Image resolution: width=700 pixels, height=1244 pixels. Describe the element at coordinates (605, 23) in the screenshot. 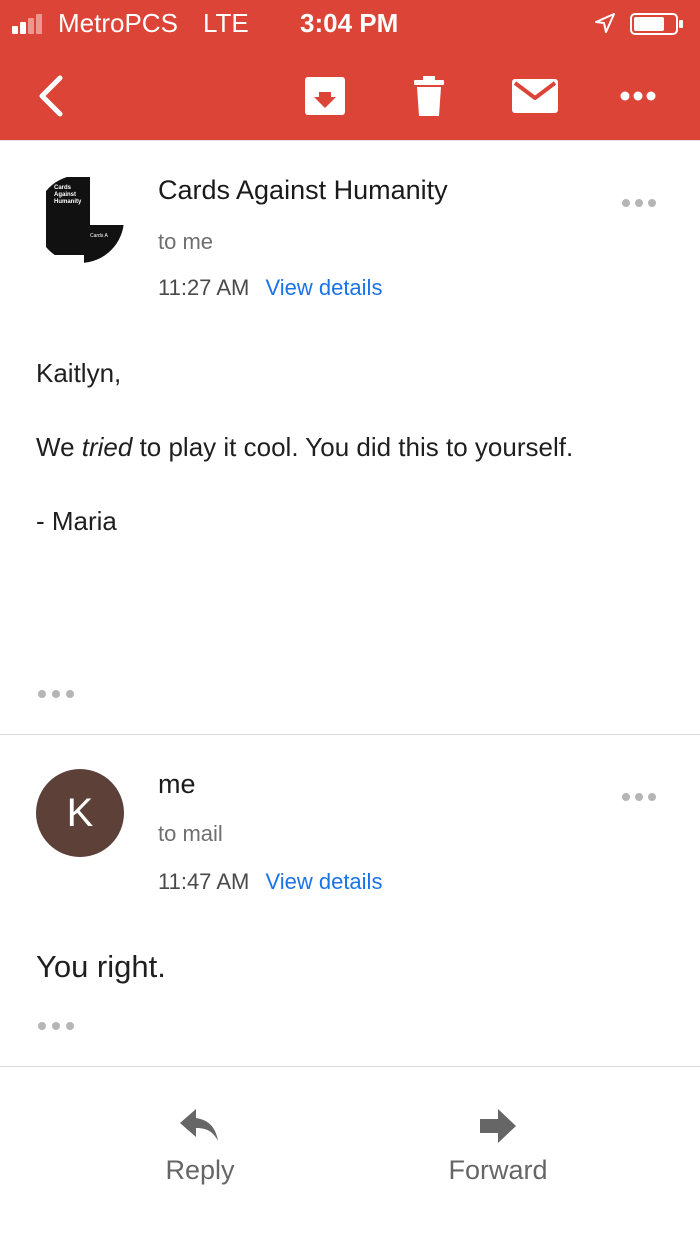

I see `location-arrow-icon` at that location.